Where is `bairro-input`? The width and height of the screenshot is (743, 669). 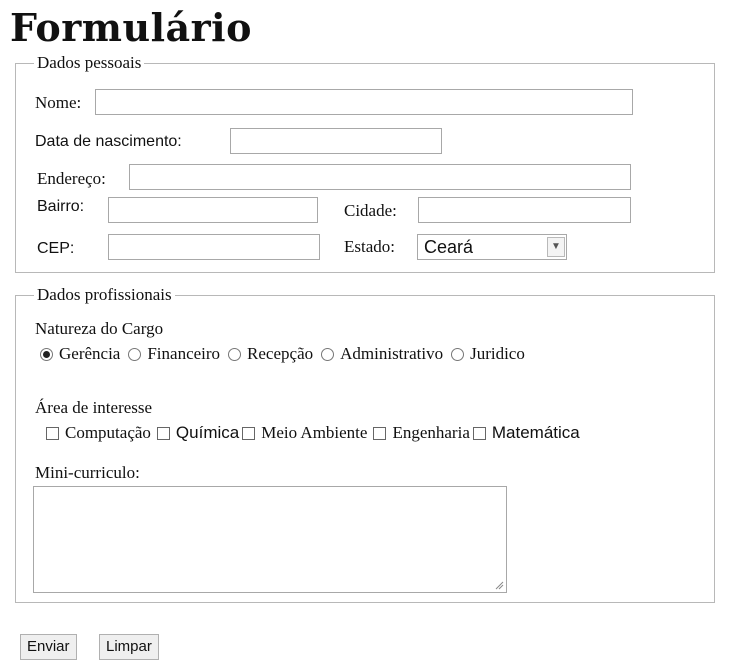
bairro-input is located at coordinates (213, 210).